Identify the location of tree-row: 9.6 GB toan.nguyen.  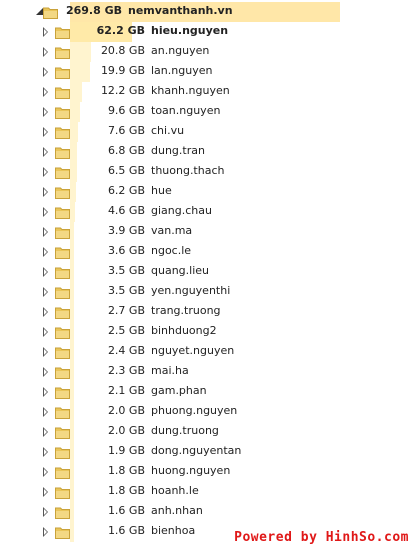
(206, 112).